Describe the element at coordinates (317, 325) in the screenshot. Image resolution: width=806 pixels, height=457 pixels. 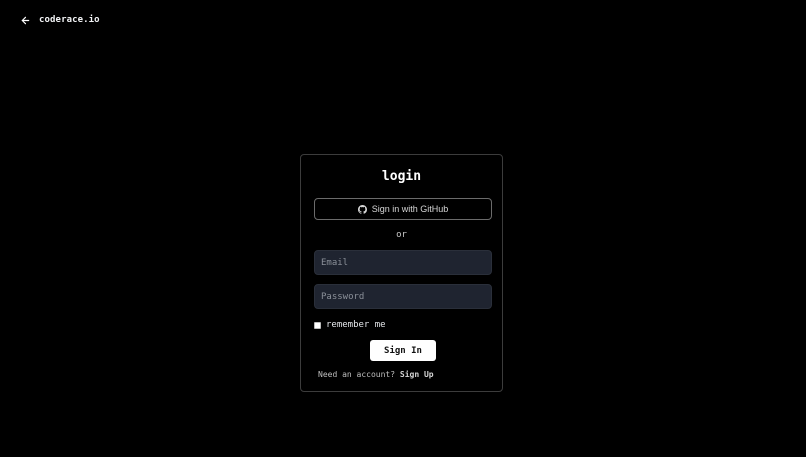
I see `remember-me-checkbox` at that location.